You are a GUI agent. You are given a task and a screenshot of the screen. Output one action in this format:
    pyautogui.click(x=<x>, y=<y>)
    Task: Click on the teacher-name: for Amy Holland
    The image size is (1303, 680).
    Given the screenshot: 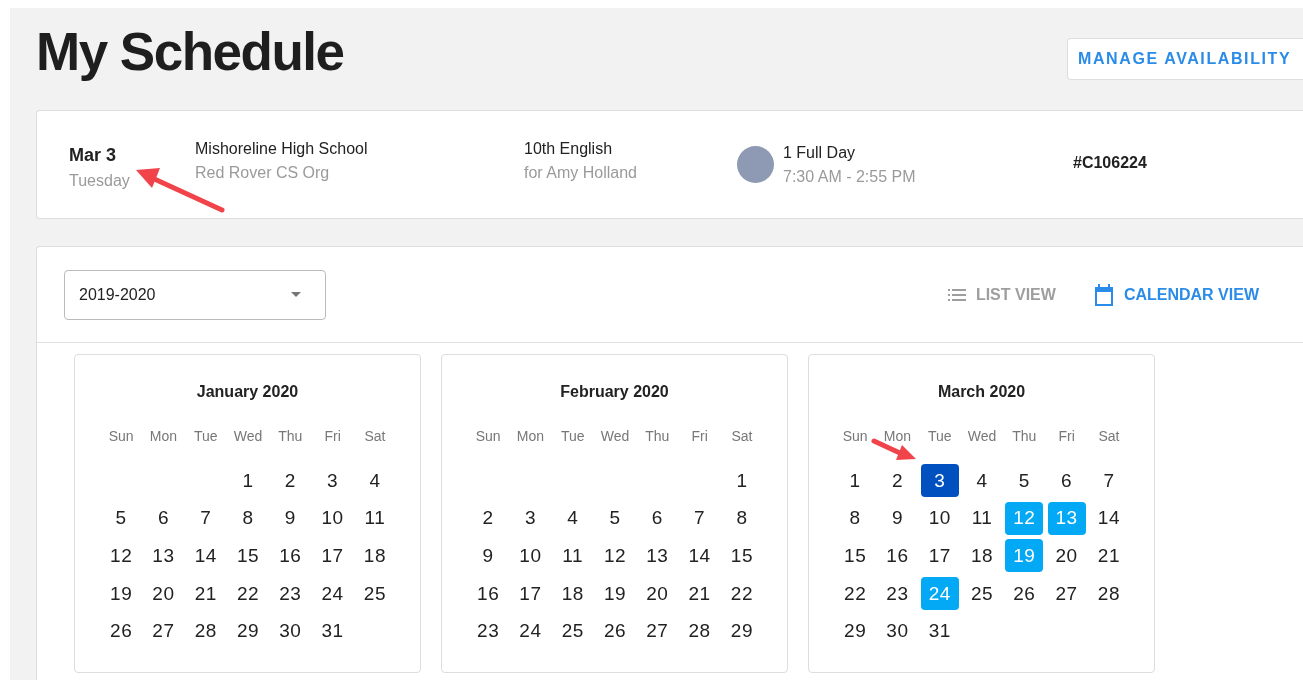 What is the action you would take?
    pyautogui.click(x=581, y=173)
    